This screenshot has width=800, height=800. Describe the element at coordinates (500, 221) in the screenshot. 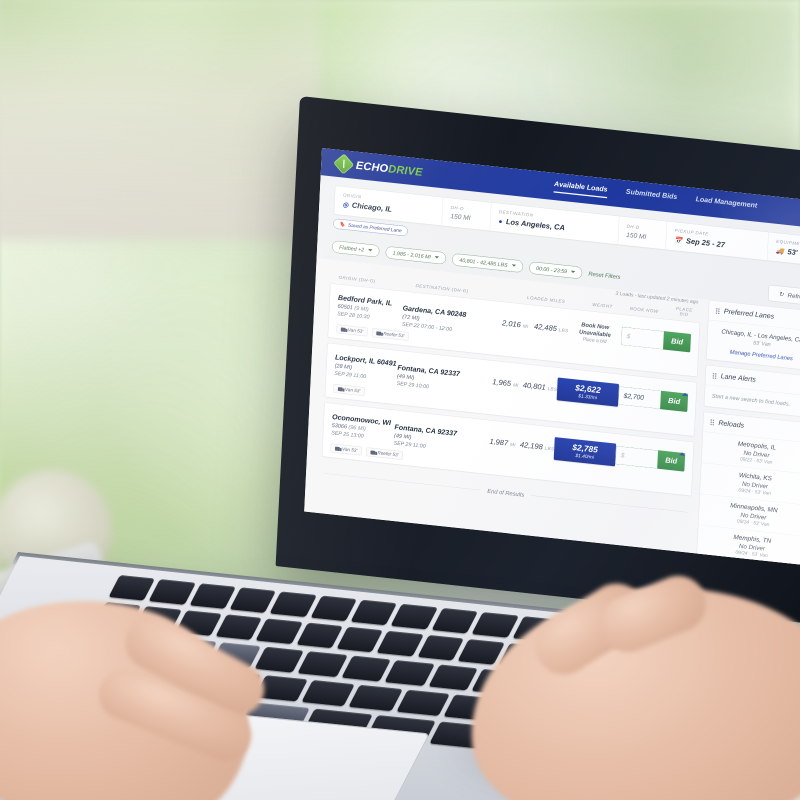

I see `map-pin-icon: ●` at that location.